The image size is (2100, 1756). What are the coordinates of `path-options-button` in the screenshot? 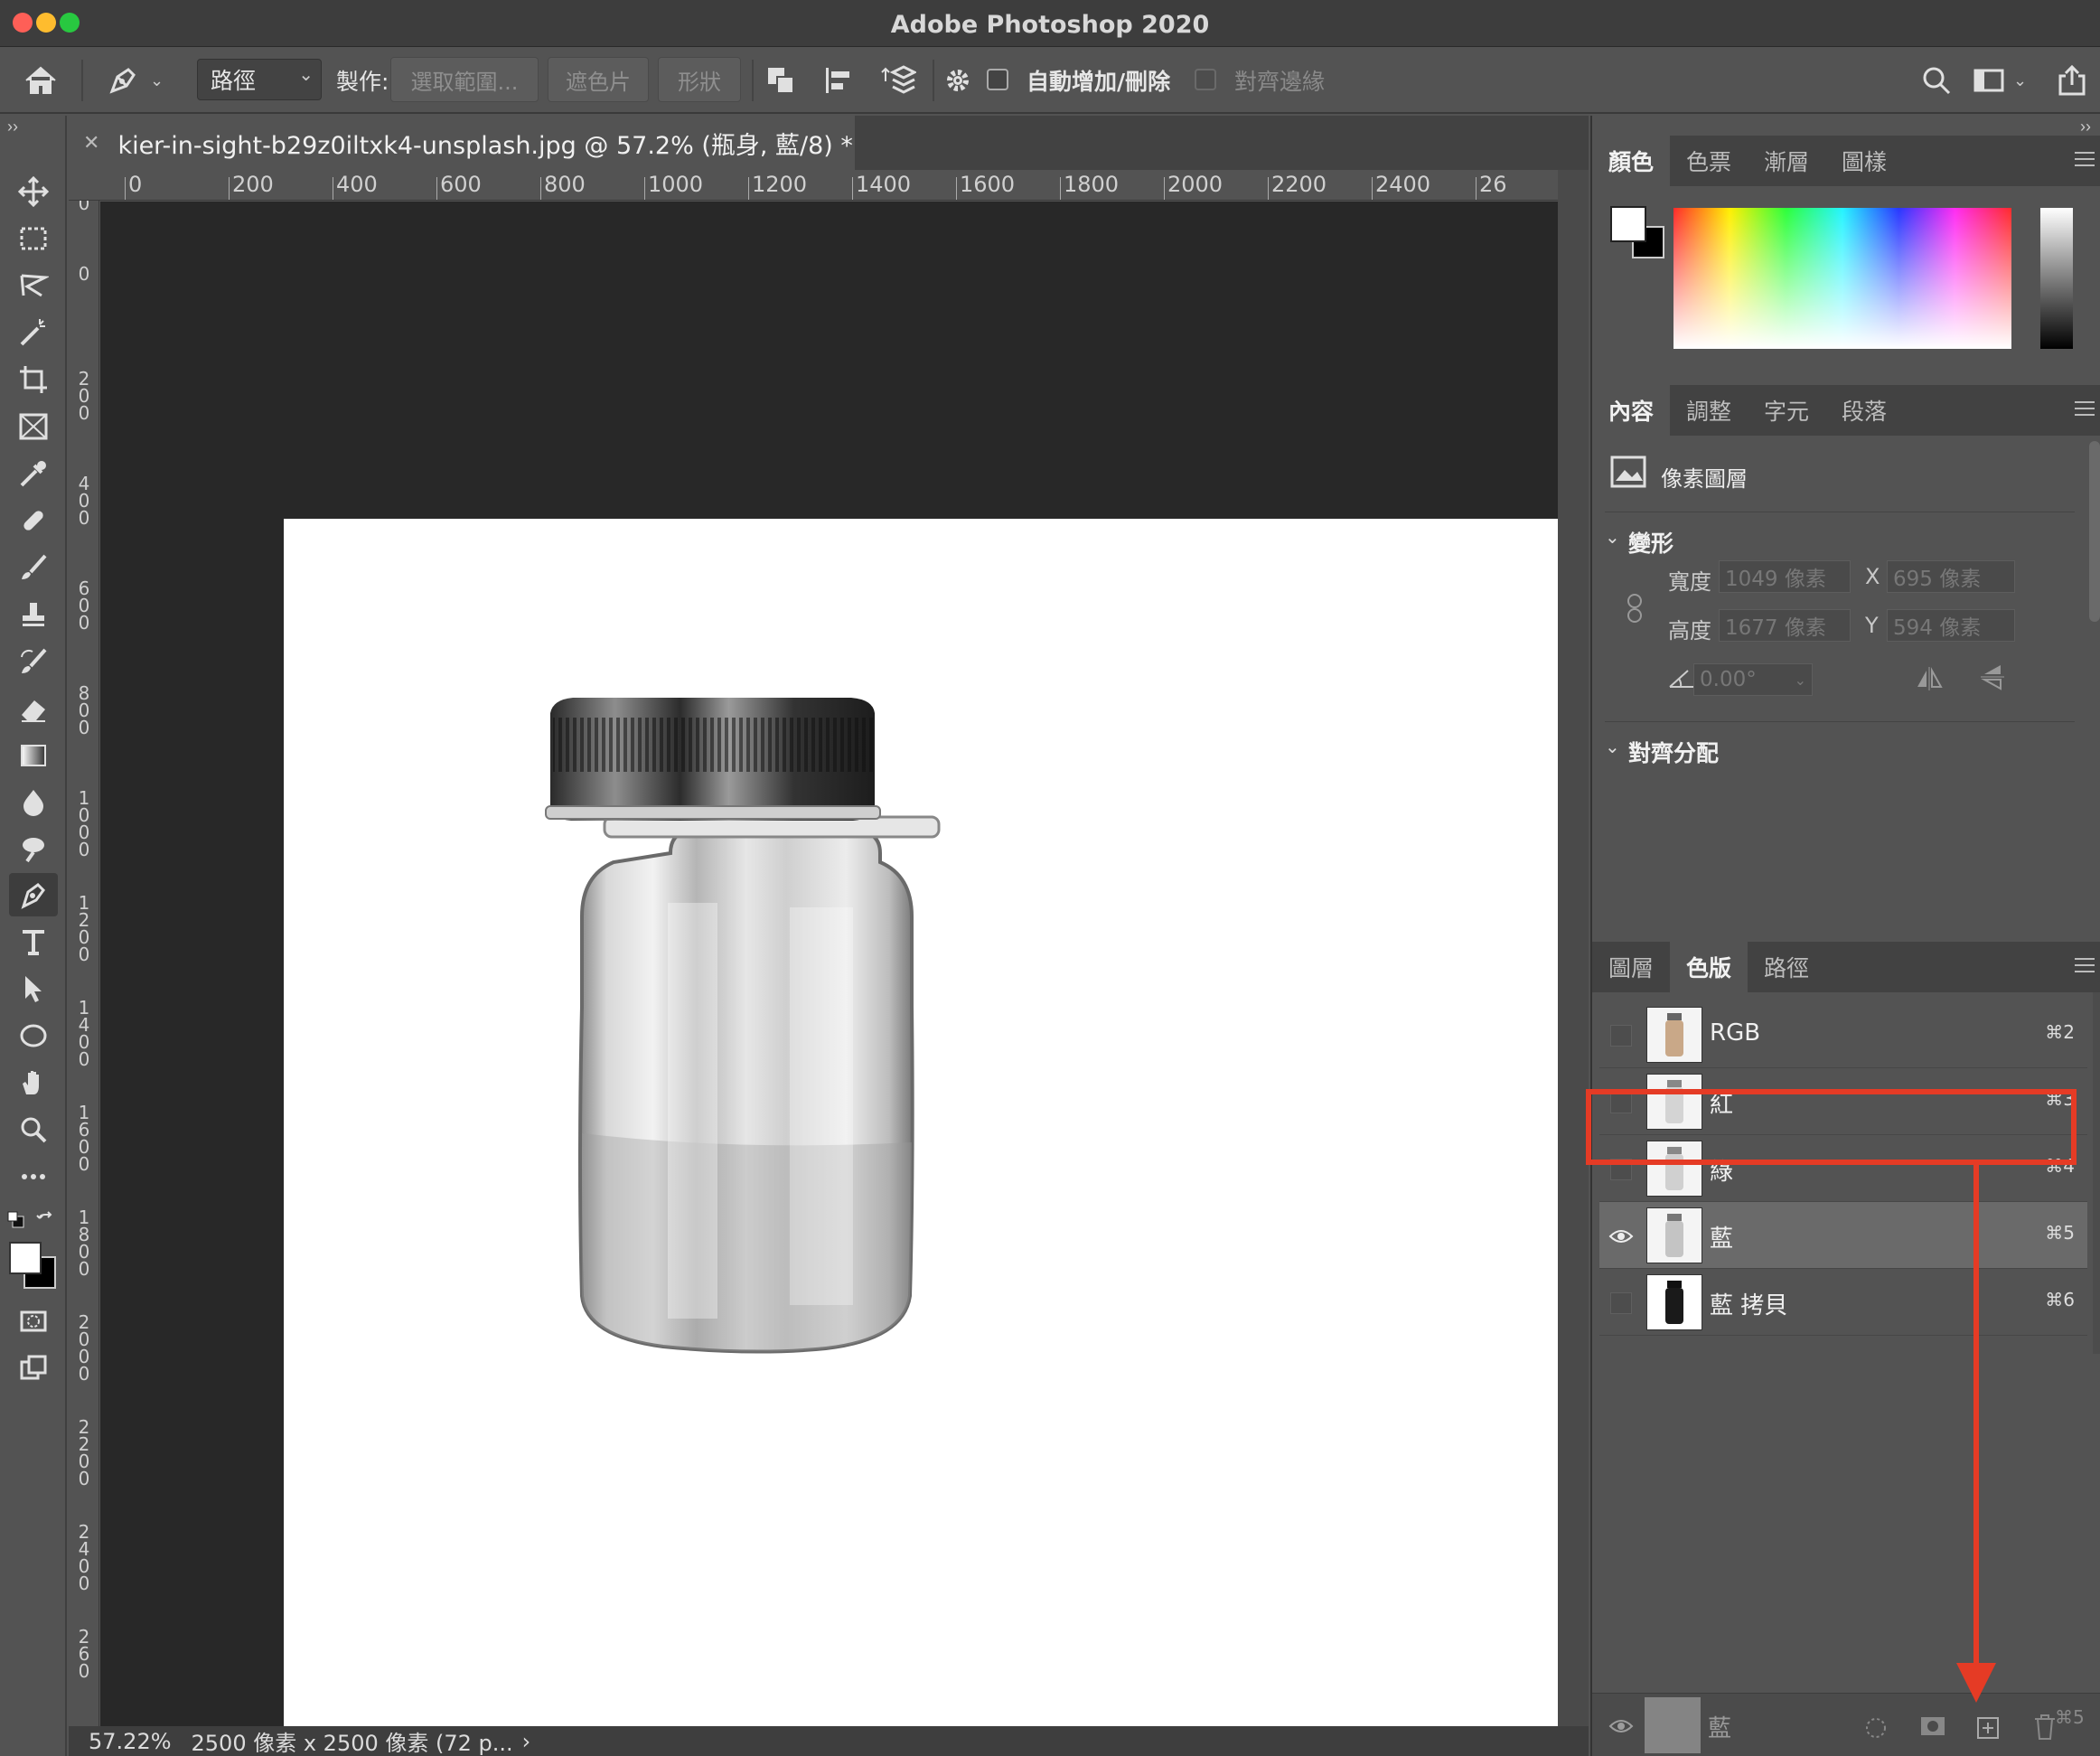 It's located at (958, 81).